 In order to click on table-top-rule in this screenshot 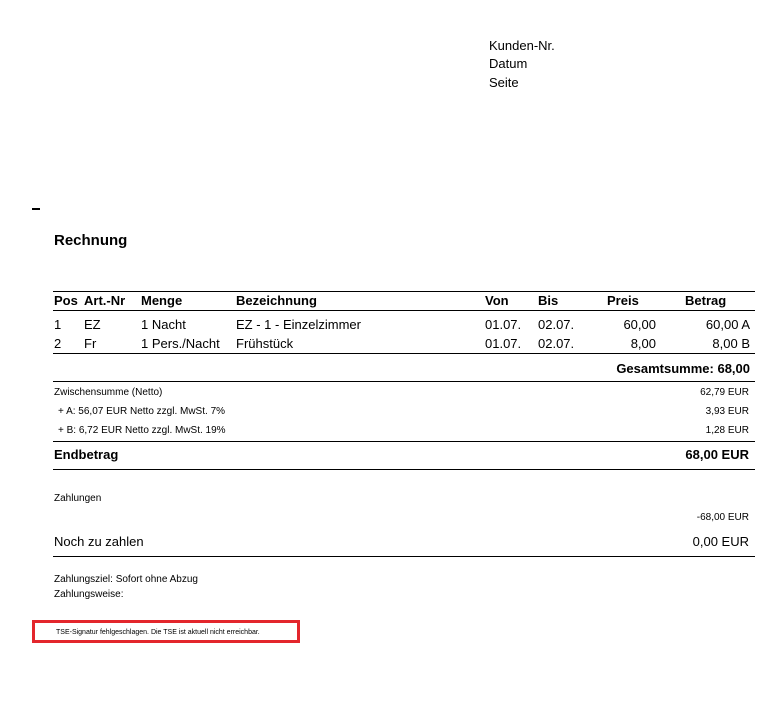, I will do `click(404, 291)`.